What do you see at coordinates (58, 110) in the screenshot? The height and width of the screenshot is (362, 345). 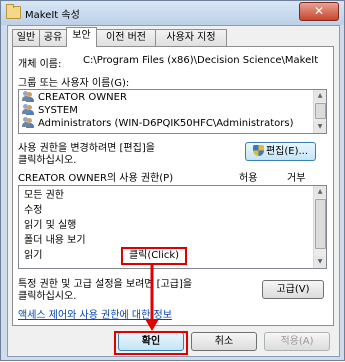 I see `user-name: SYSTEM` at bounding box center [58, 110].